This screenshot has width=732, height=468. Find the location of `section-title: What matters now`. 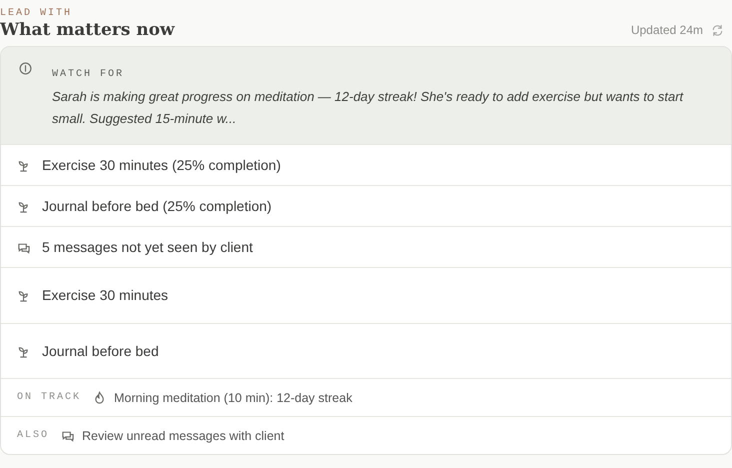

section-title: What matters now is located at coordinates (87, 30).